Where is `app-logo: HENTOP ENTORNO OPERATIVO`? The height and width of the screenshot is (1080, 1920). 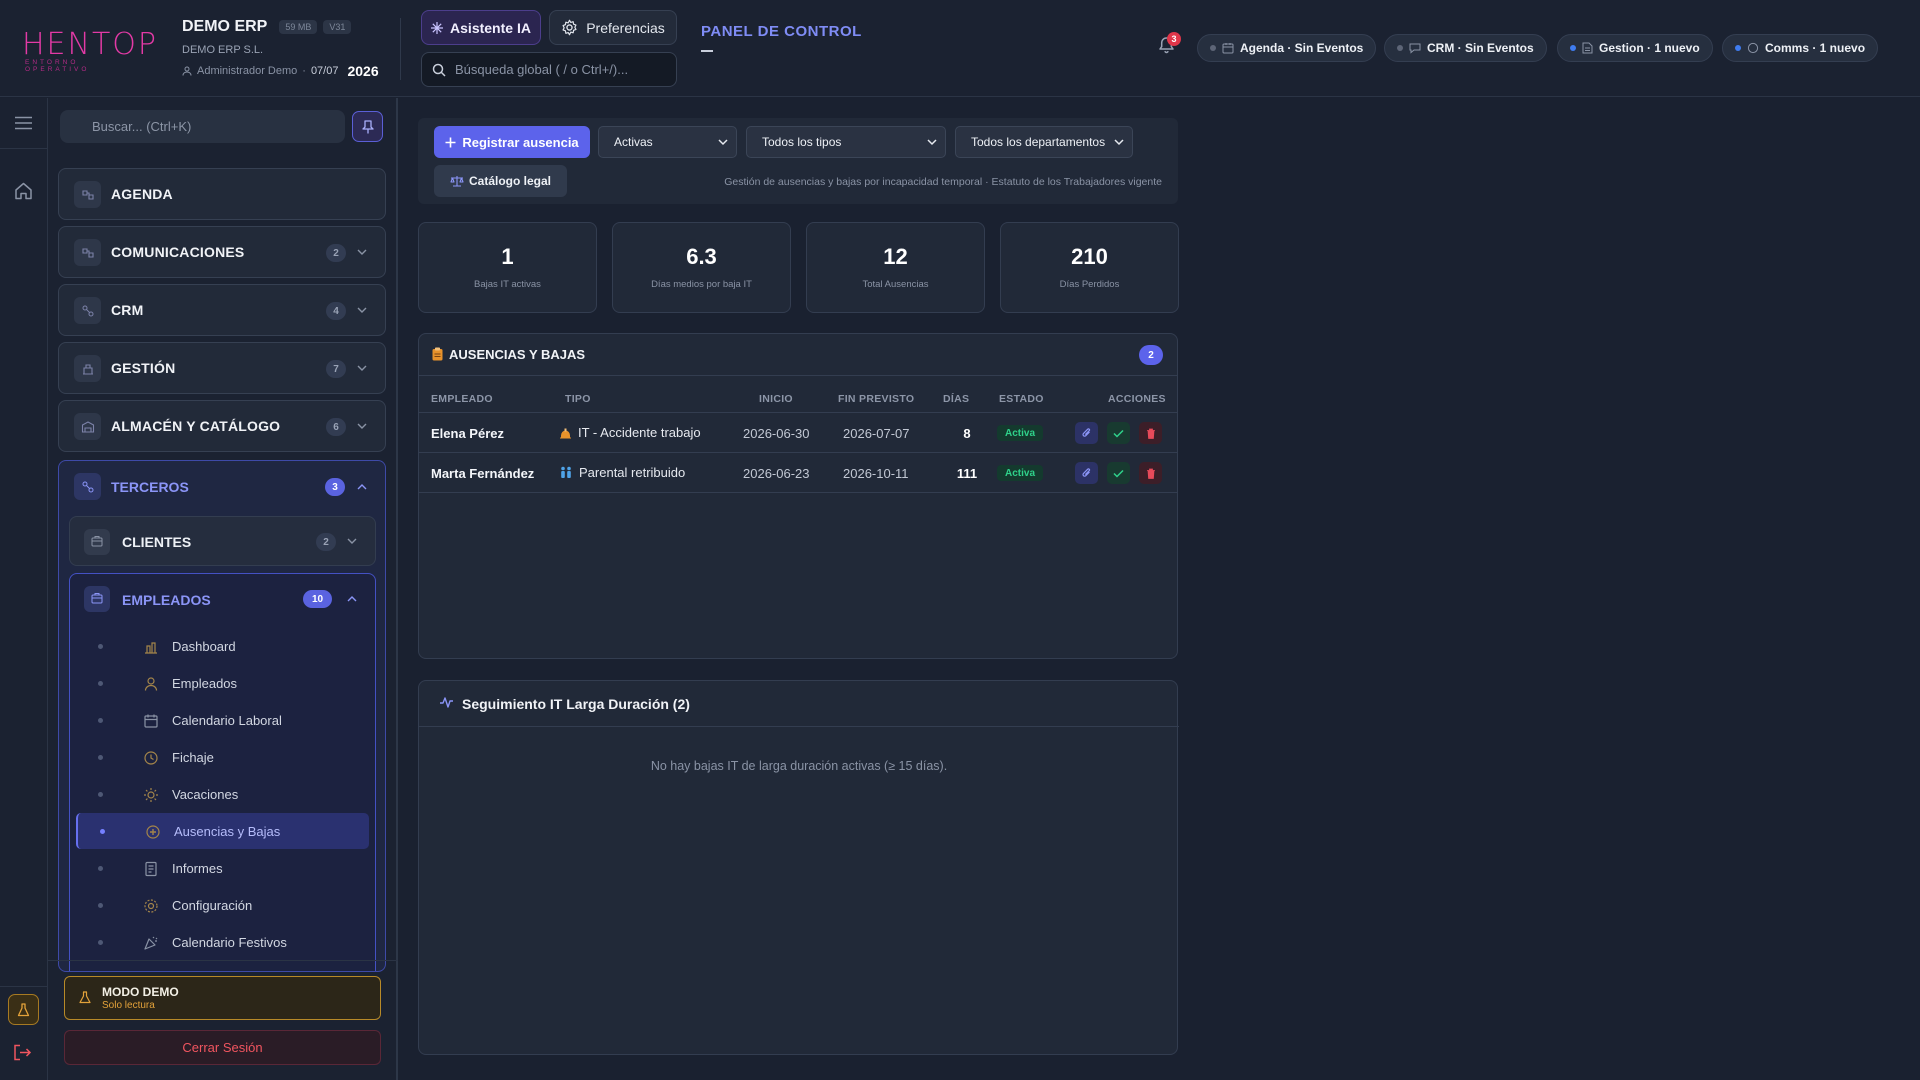
app-logo: HENTOP ENTORNO OPERATIVO is located at coordinates (89, 52).